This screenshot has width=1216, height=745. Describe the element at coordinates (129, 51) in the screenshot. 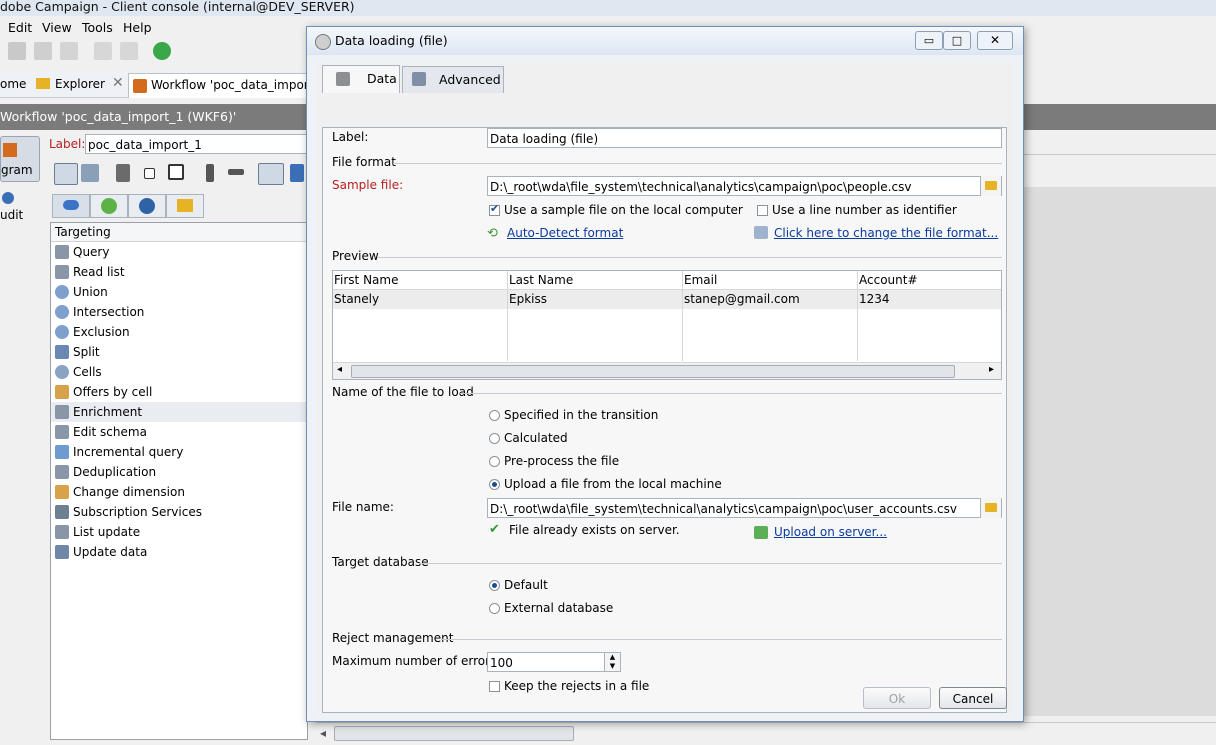

I see `redo-icon` at that location.